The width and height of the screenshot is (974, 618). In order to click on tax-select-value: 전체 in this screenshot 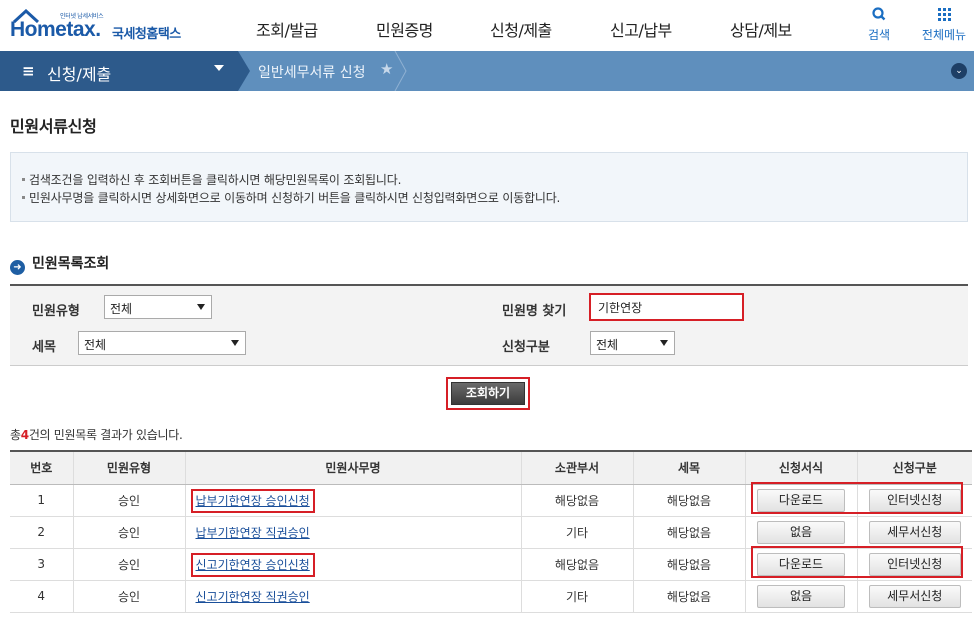, I will do `click(95, 345)`.